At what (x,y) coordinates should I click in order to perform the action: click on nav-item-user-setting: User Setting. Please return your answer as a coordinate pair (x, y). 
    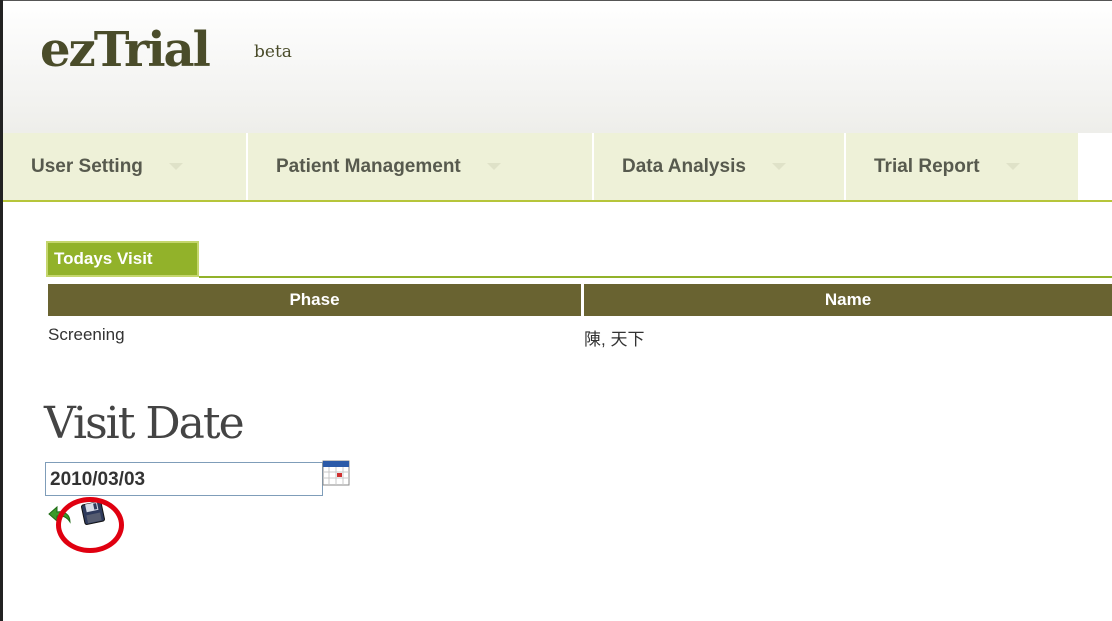
    Looking at the image, I should click on (125, 166).